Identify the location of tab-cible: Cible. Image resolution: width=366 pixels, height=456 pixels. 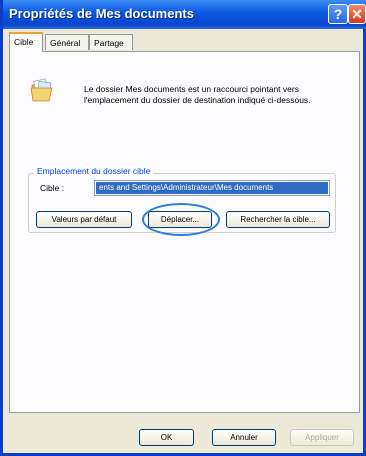
(26, 42).